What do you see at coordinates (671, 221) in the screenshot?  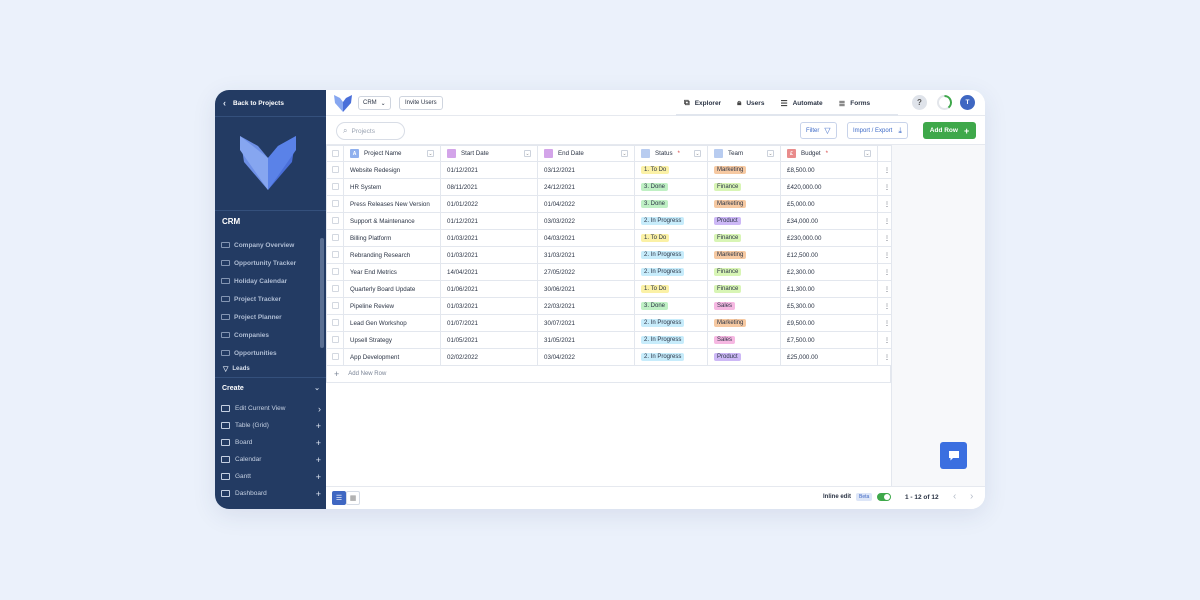 I see `cell-status: 2. In Progress` at bounding box center [671, 221].